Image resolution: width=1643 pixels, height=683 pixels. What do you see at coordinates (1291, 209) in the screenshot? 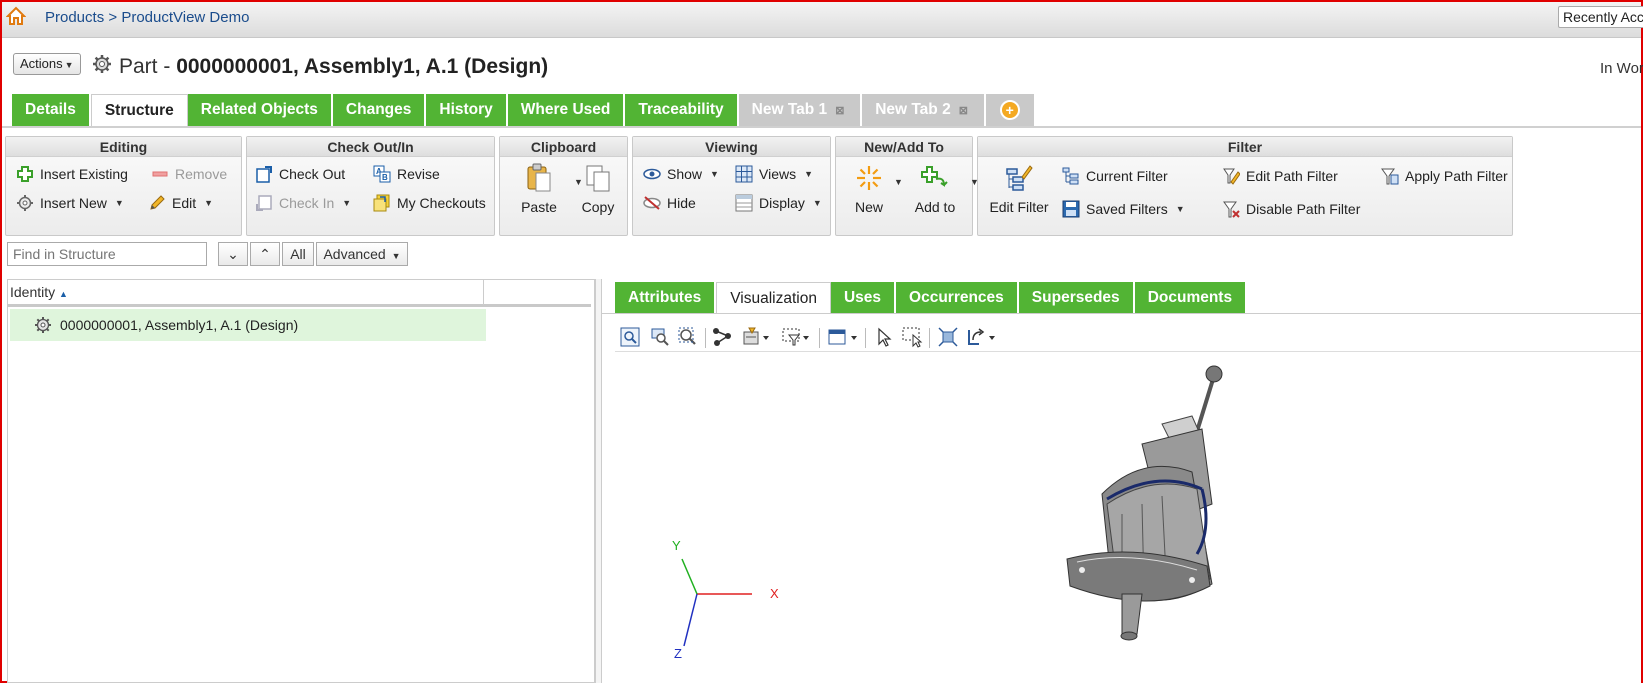
I see `disable-path-filter-button: Disable Path Filter` at bounding box center [1291, 209].